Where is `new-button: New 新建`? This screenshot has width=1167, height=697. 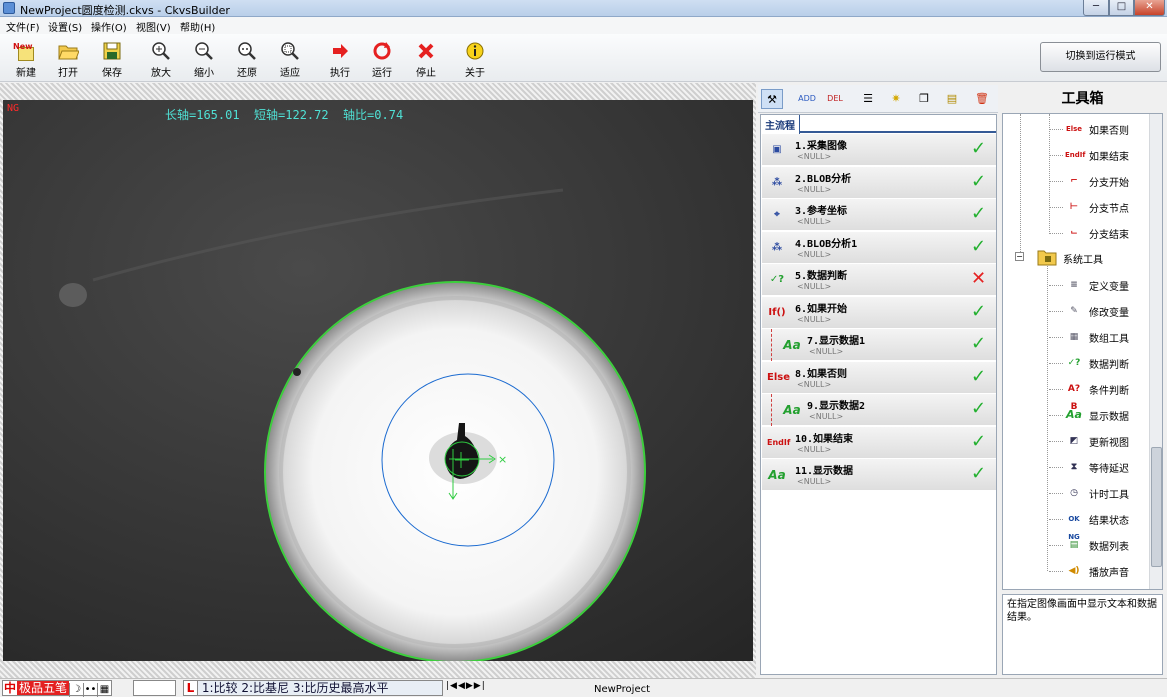
new-button: New 新建 is located at coordinates (26, 59).